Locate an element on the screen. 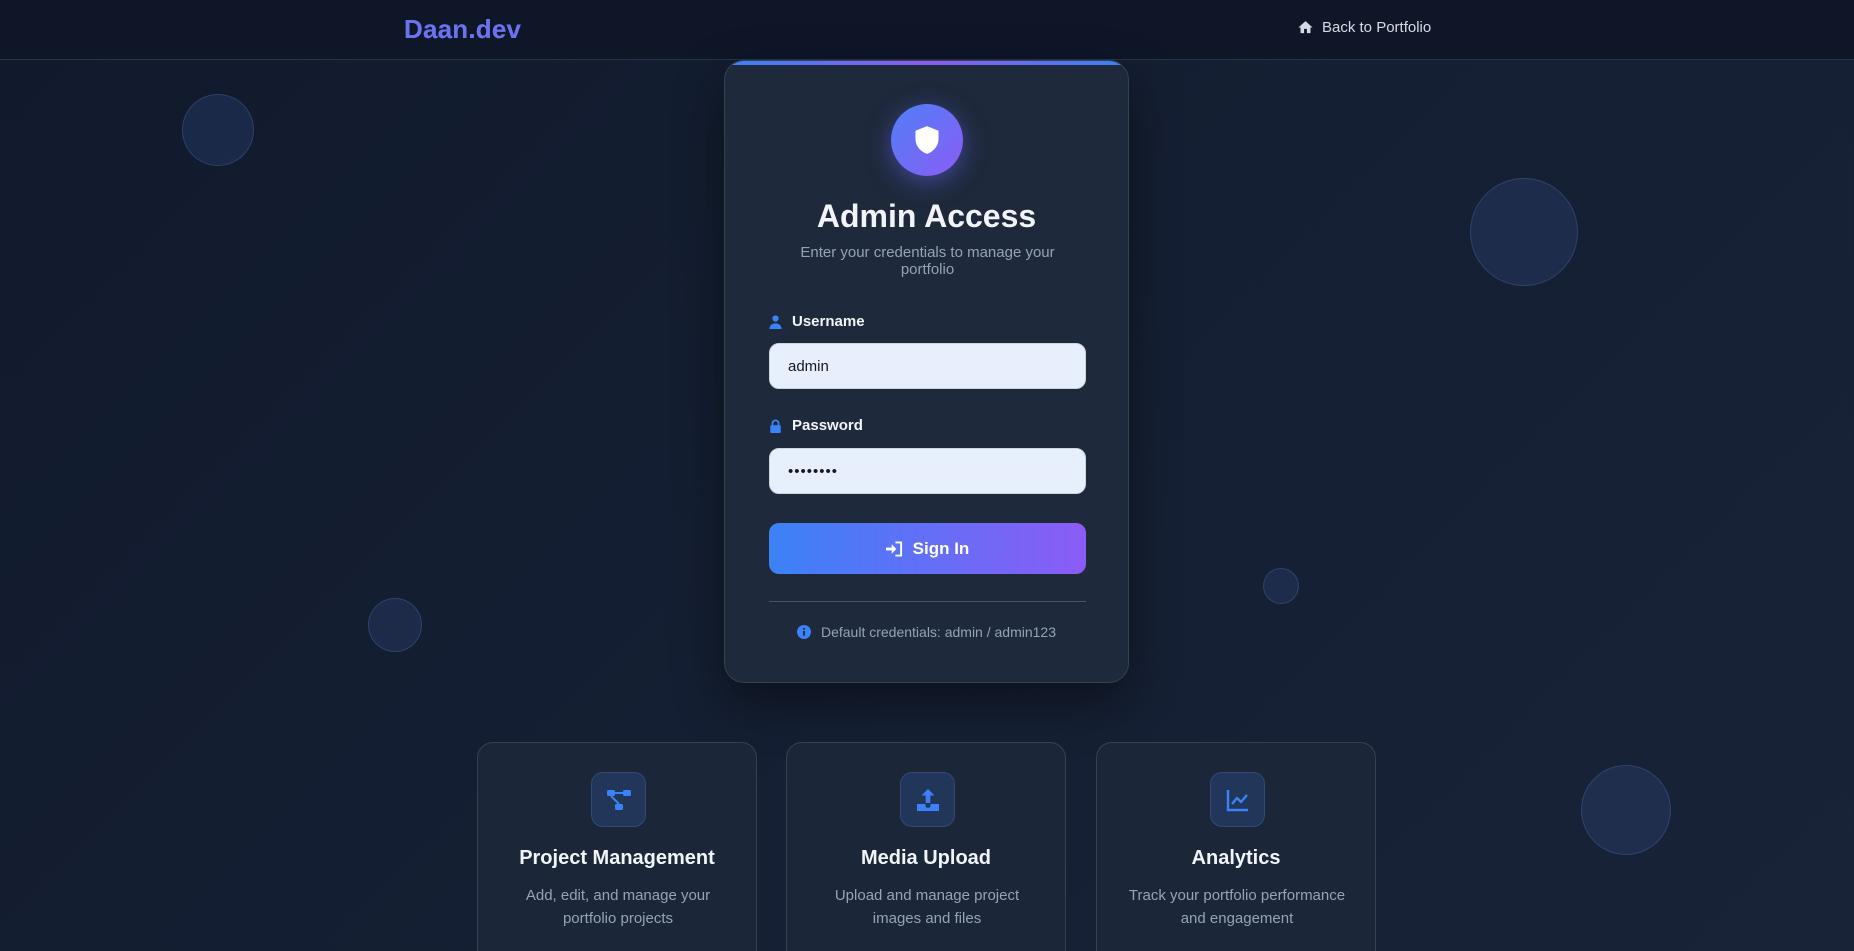  user-icon is located at coordinates (775, 321).